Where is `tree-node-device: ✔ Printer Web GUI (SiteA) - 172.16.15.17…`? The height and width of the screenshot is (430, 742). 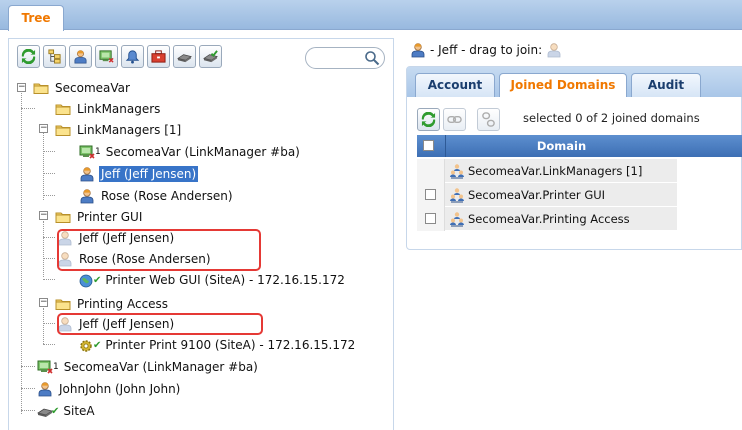
tree-node-device: ✔ Printer Web GUI (SiteA) - 172.16.15.17… is located at coordinates (213, 280).